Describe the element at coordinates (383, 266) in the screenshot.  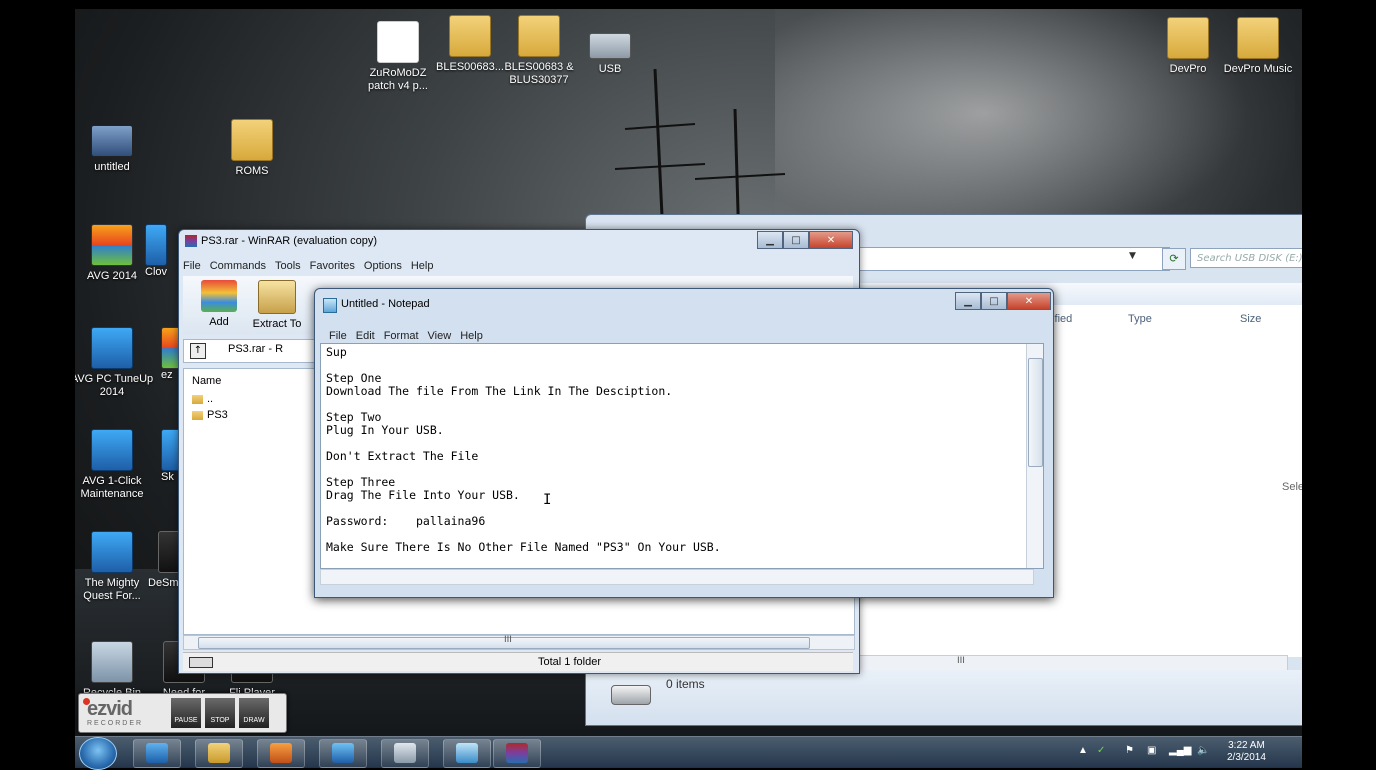
I see `menu-options: Options` at that location.